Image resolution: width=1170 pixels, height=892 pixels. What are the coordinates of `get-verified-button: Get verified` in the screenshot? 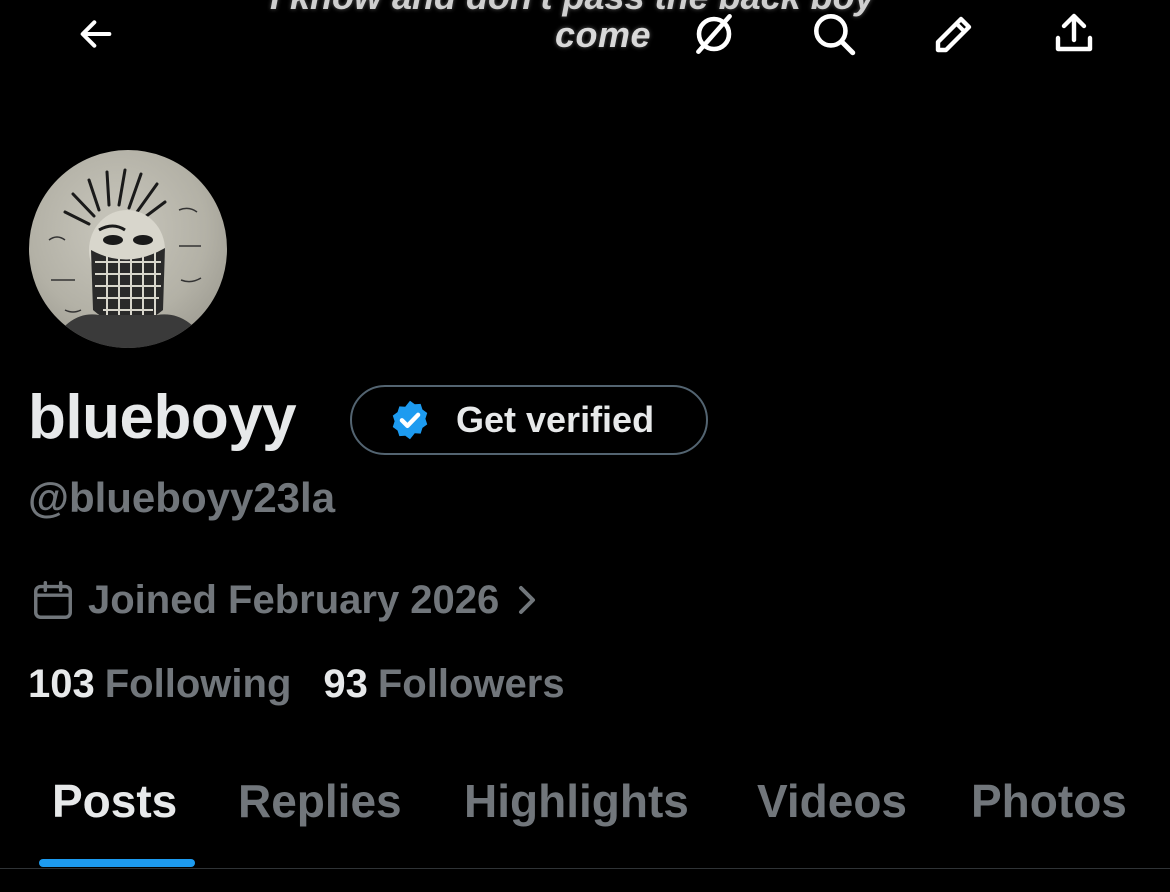 It's located at (529, 420).